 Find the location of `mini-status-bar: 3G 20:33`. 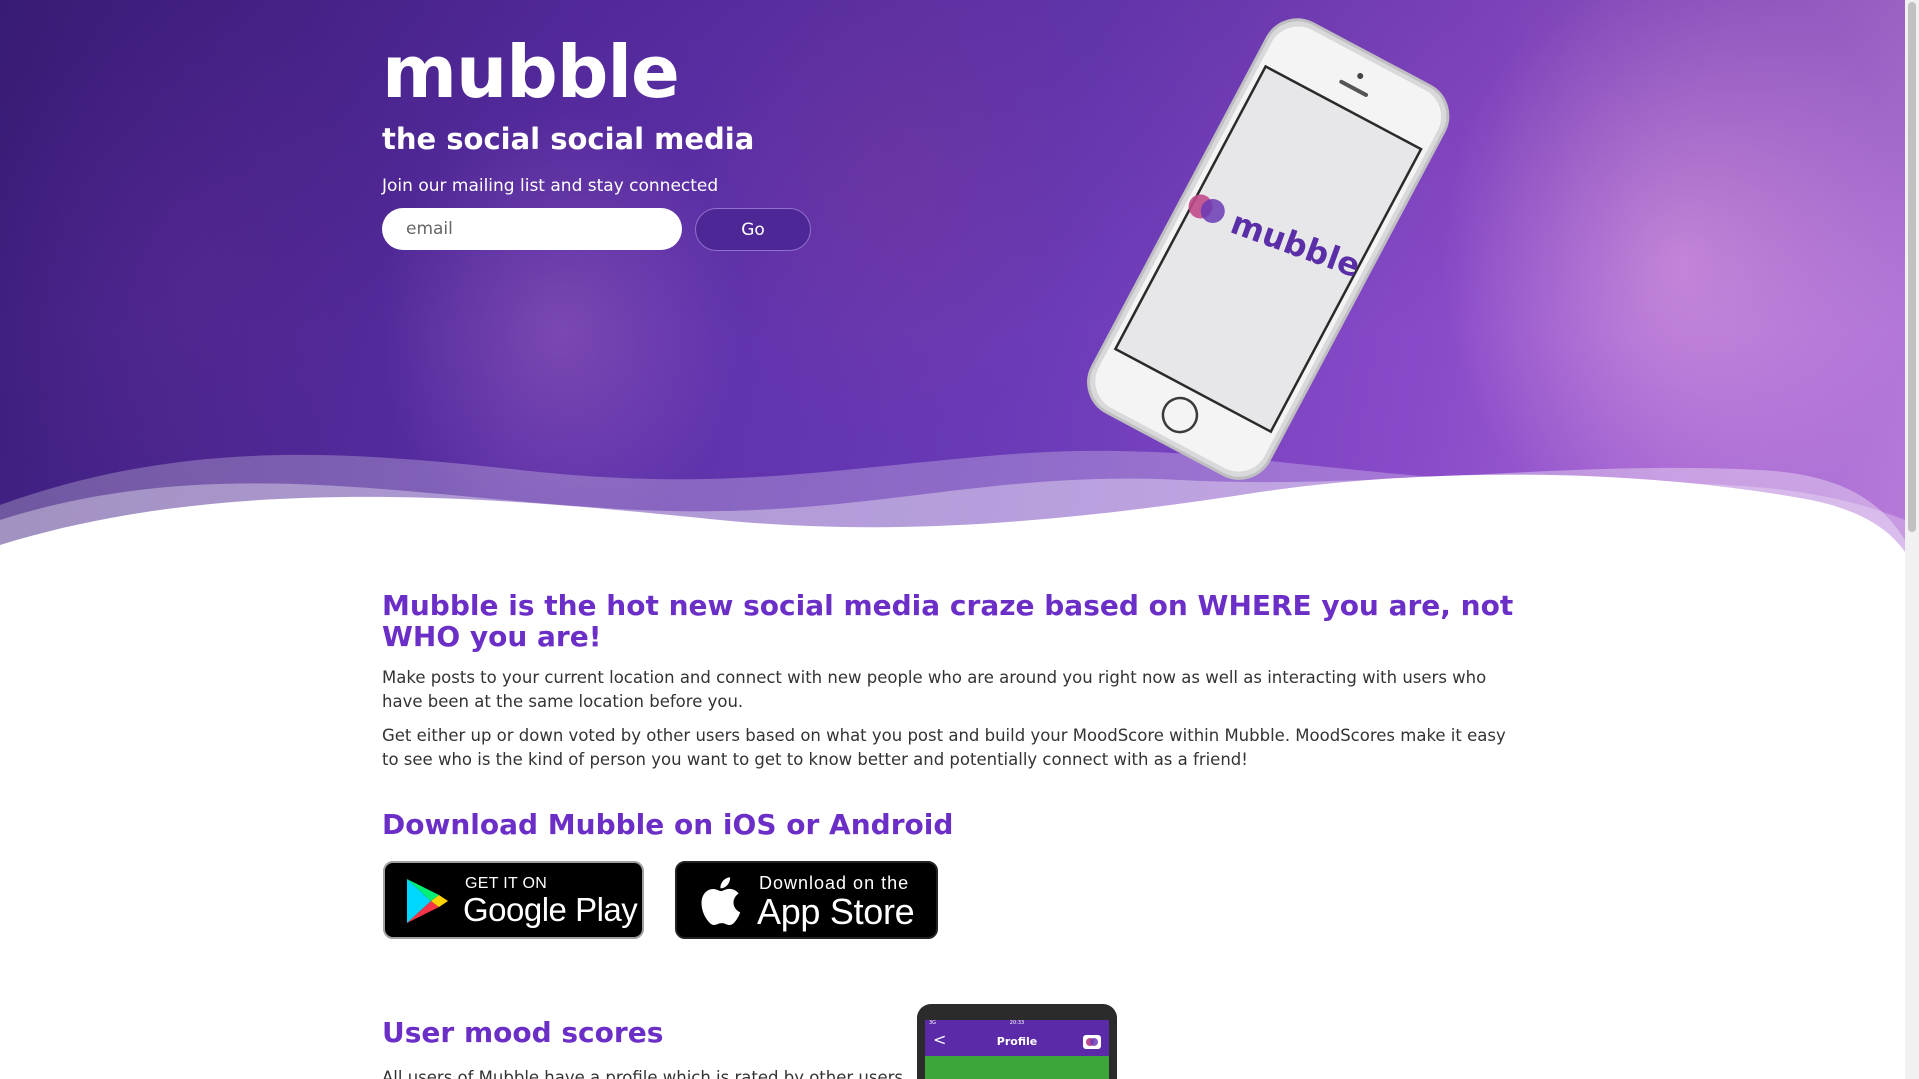

mini-status-bar: 3G 20:33 is located at coordinates (1017, 1024).